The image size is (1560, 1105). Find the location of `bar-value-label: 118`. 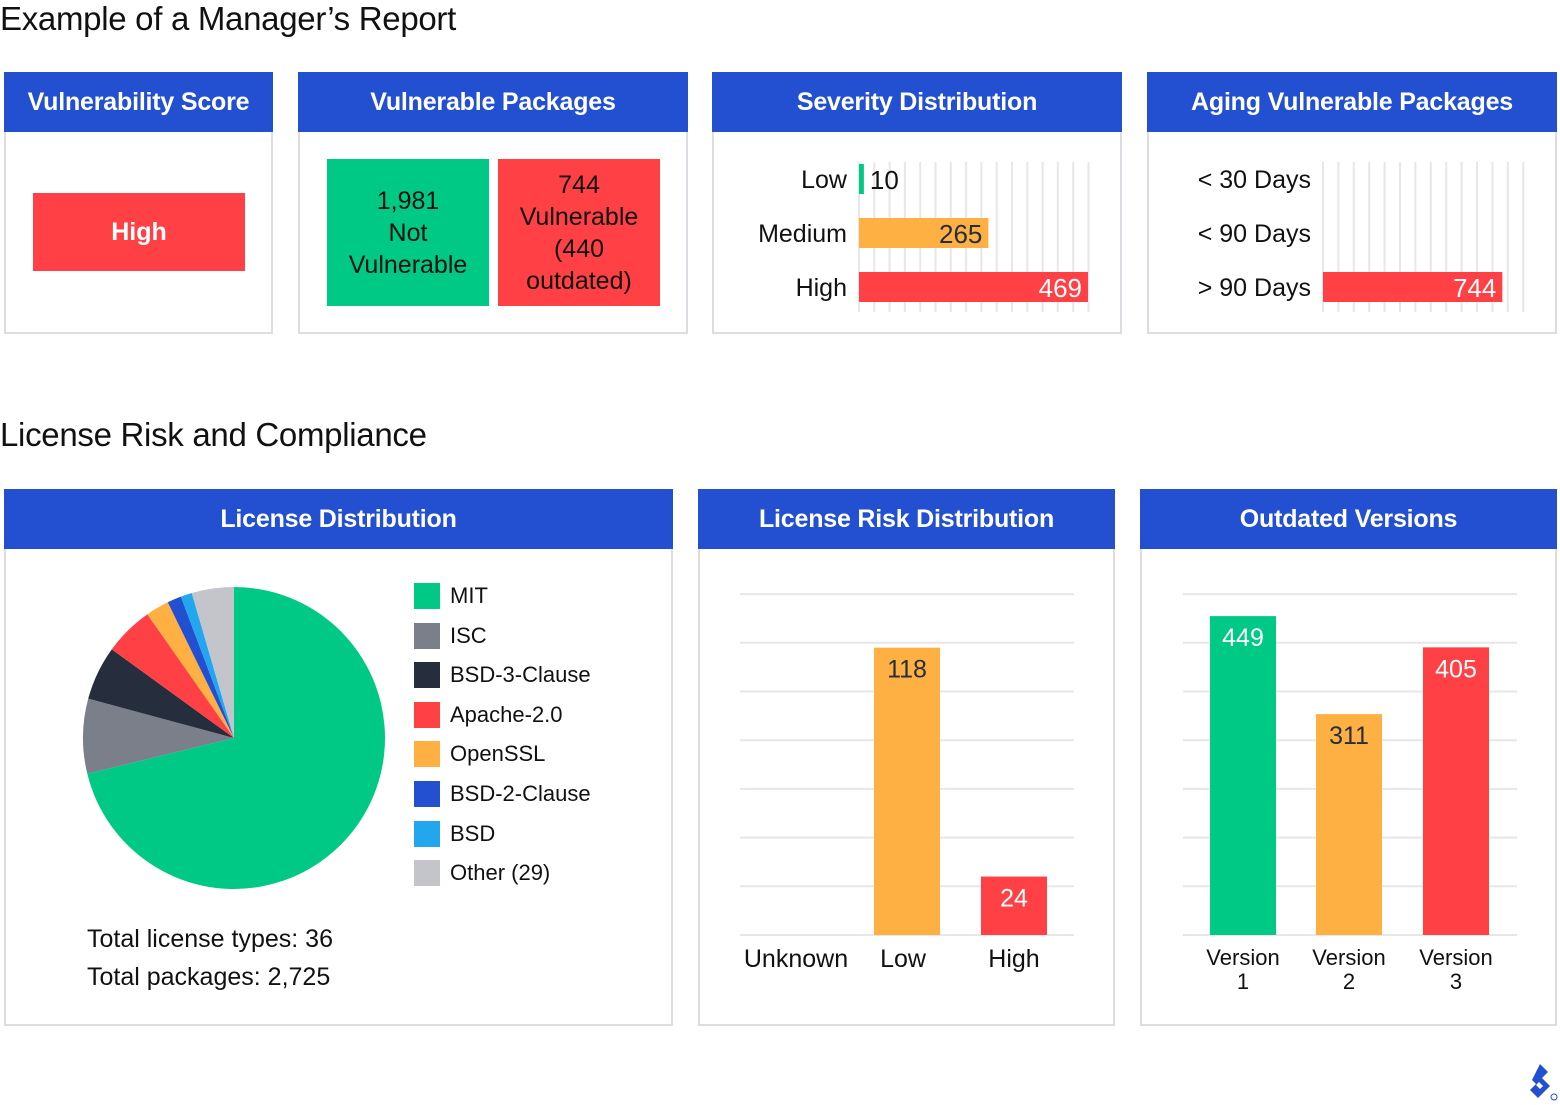

bar-value-label: 118 is located at coordinates (907, 670).